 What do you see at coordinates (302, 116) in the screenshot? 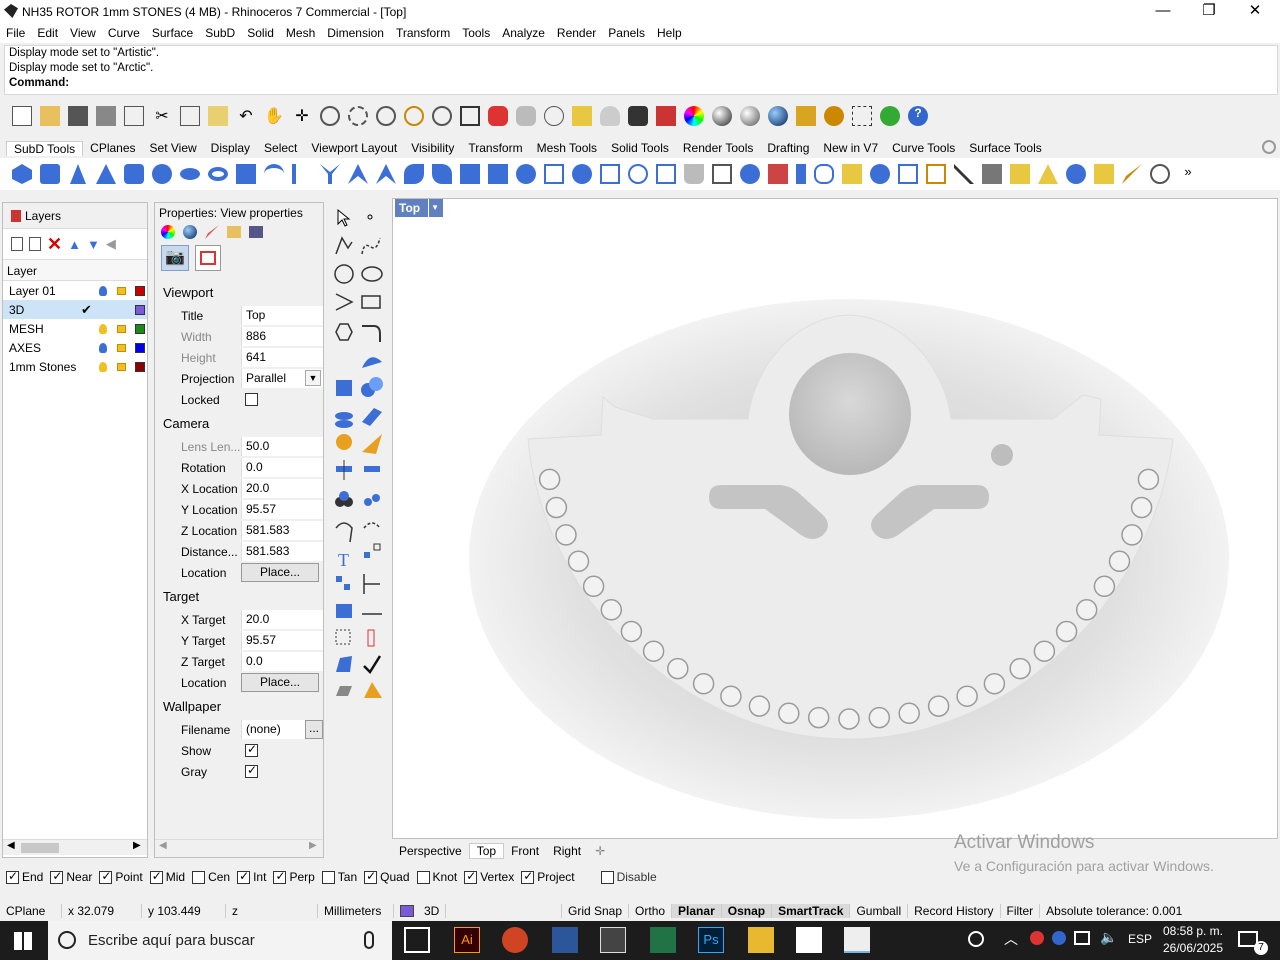
I see `rotate-view-icon: ✛` at bounding box center [302, 116].